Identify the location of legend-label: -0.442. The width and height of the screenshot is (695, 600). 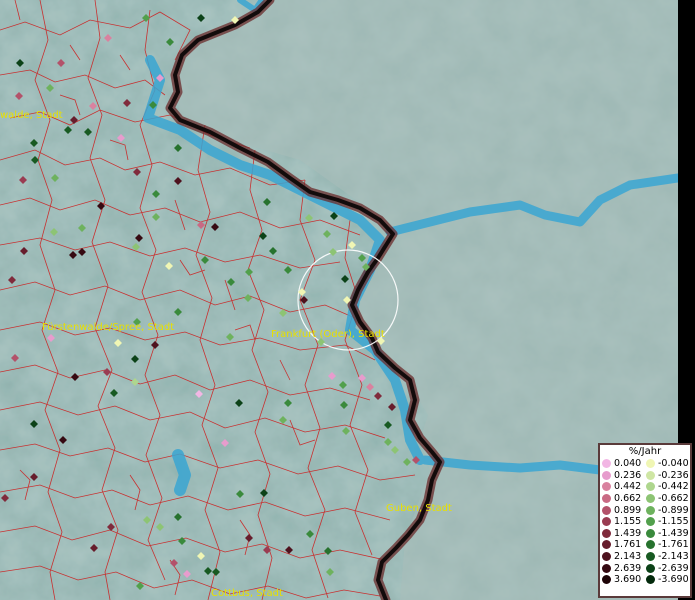
(673, 487).